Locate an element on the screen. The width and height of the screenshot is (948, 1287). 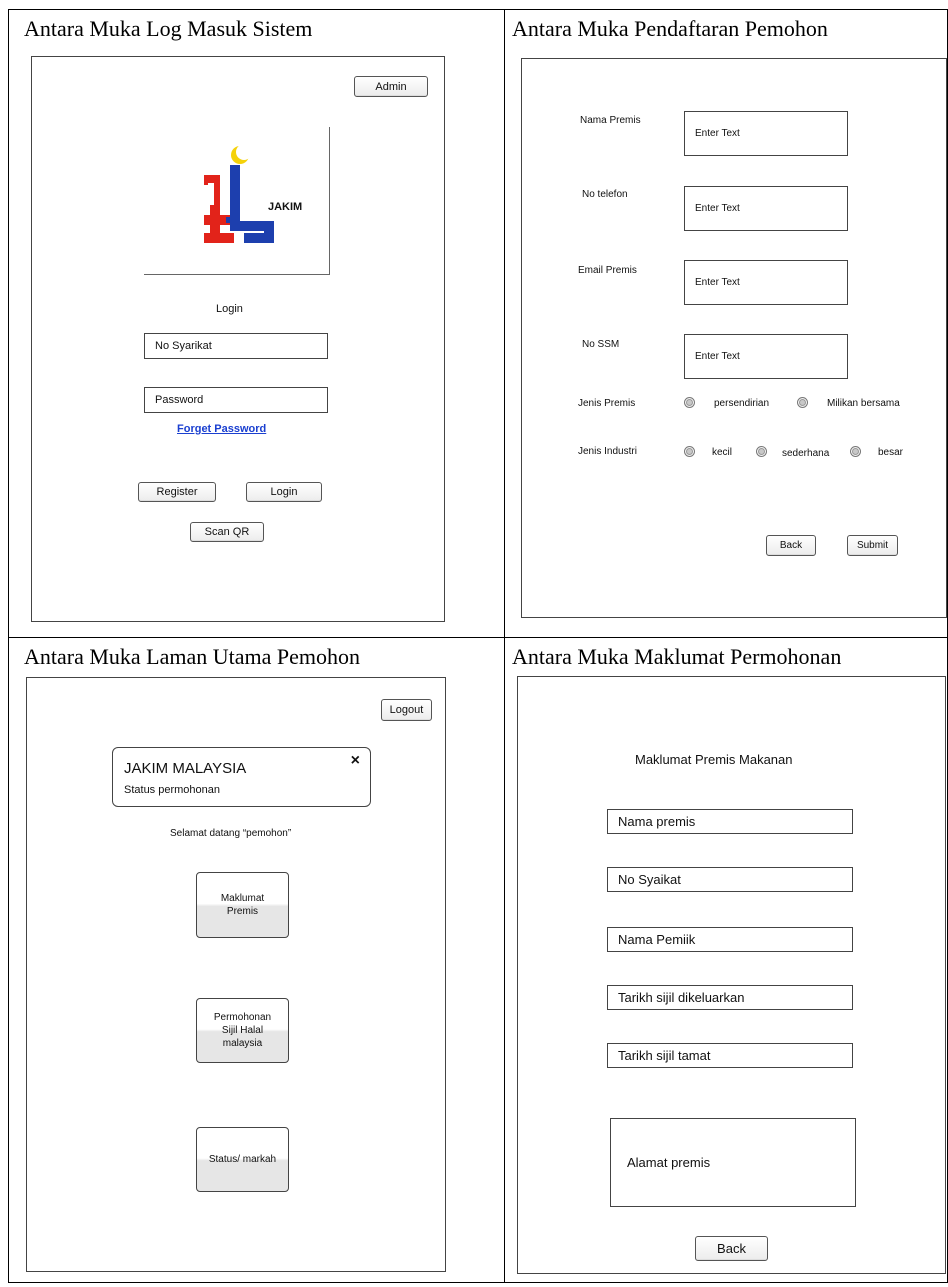
tile-permohonan-sijil-label: Permohonan Sijil Halal malaysia is located at coordinates (242, 1030).